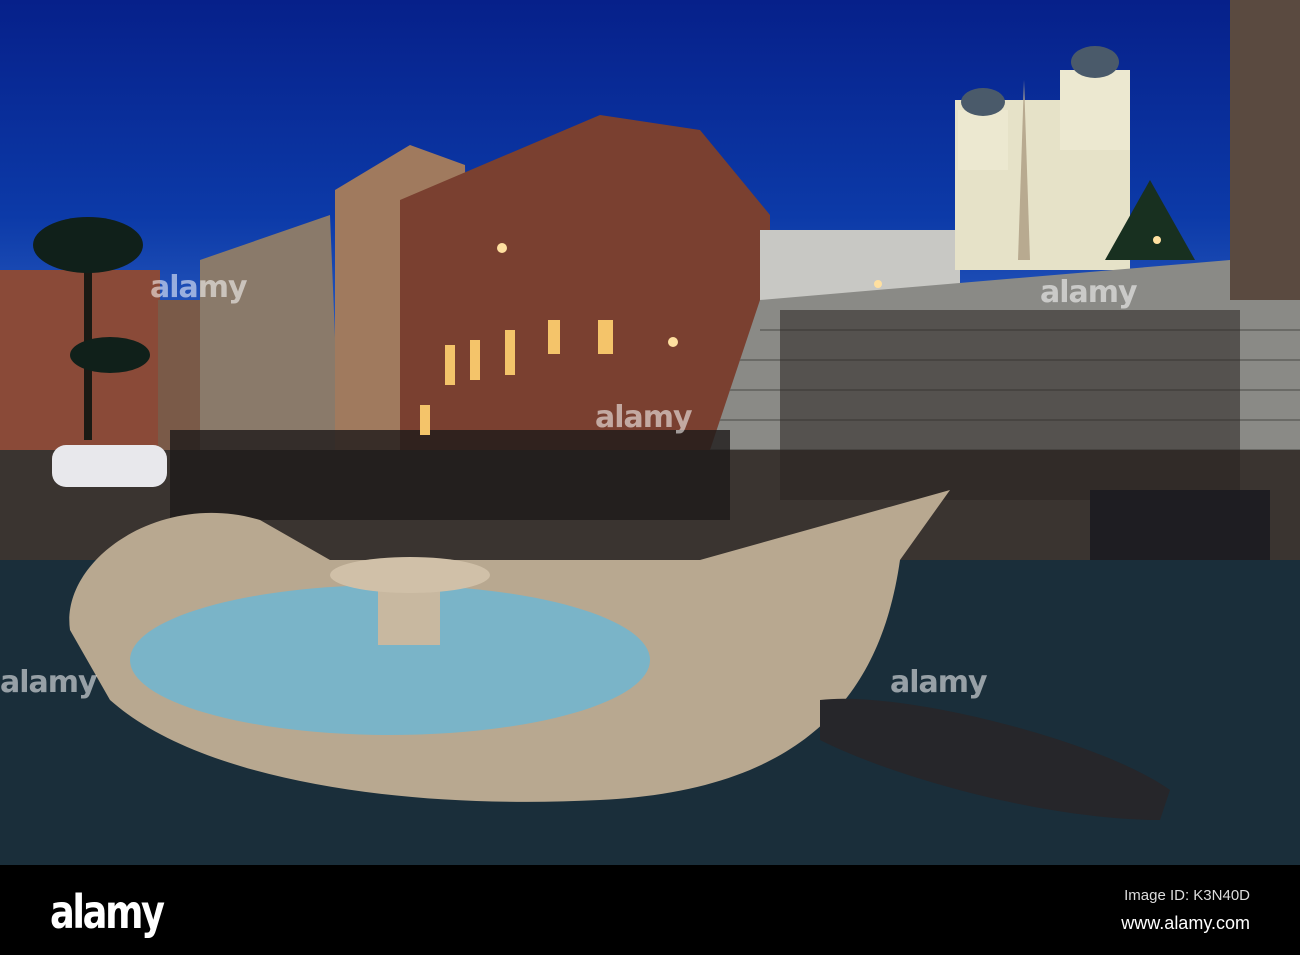 The height and width of the screenshot is (955, 1300). Describe the element at coordinates (107, 912) in the screenshot. I see `alamy-logo: alamy` at that location.